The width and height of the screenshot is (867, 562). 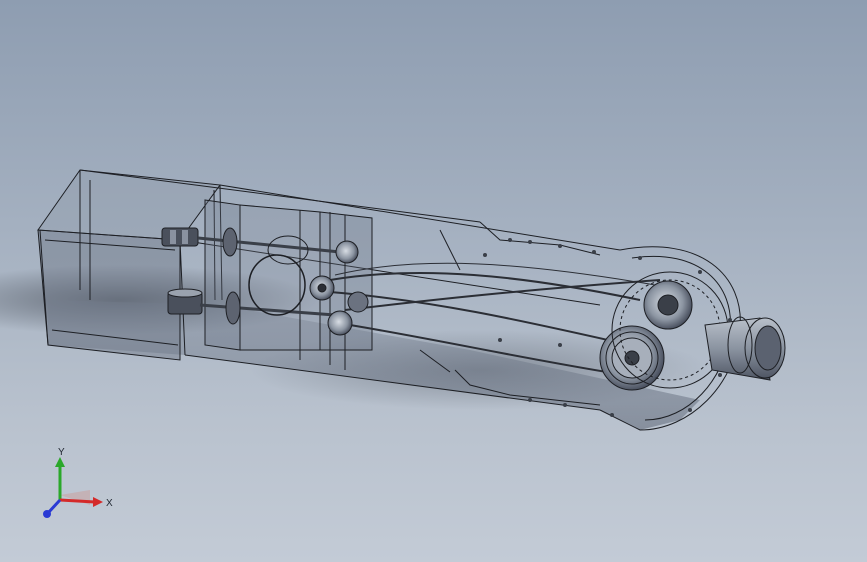 What do you see at coordinates (60, 462) in the screenshot?
I see `y-axis-arrow` at bounding box center [60, 462].